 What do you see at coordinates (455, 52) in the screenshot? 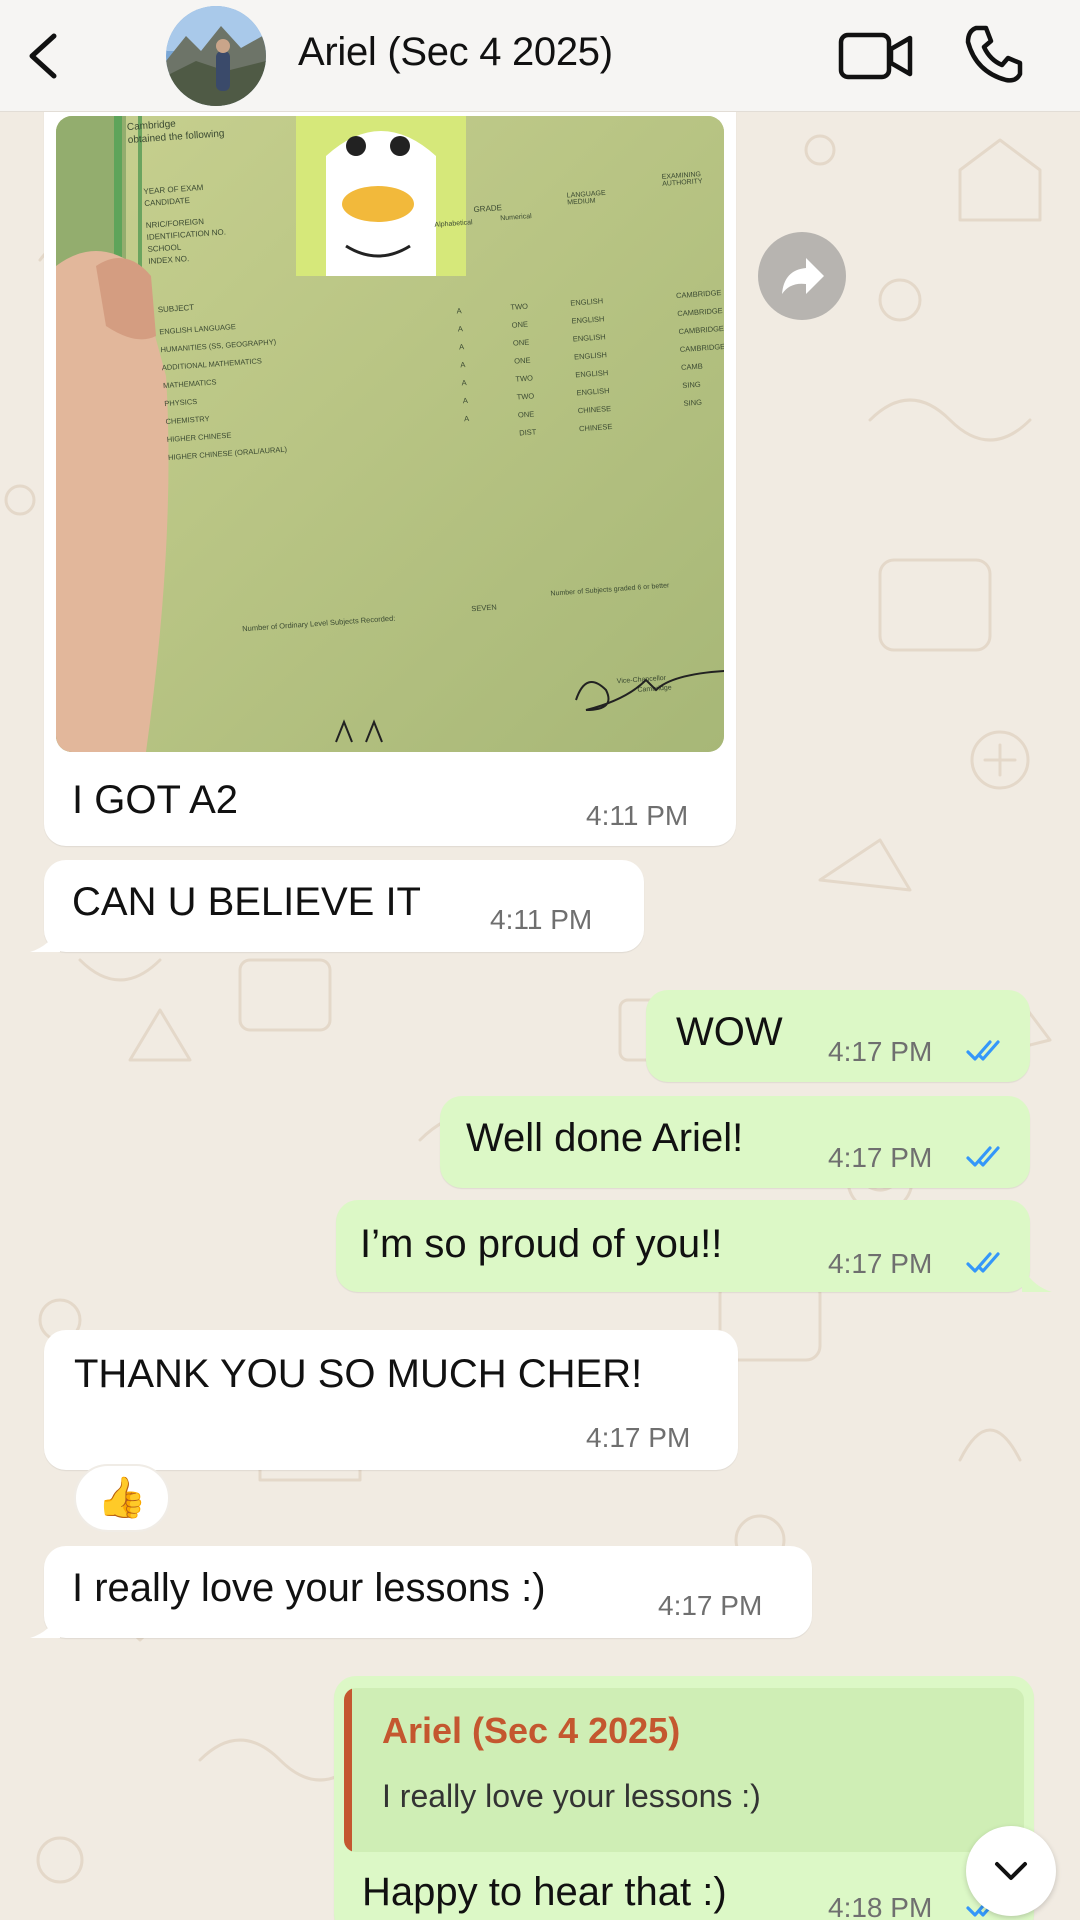
I see `contact-name: Ariel (Sec 4 2025)` at bounding box center [455, 52].